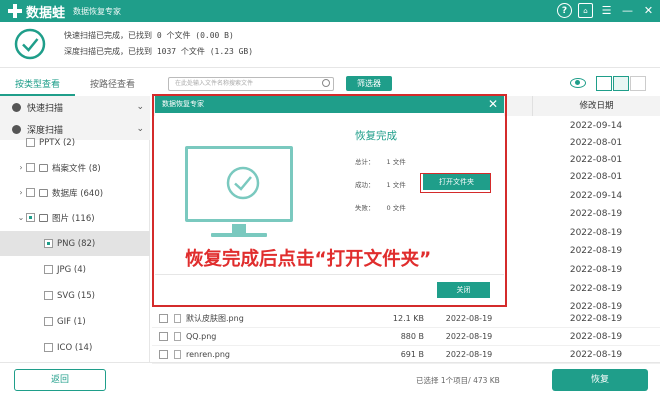  What do you see at coordinates (627, 10) in the screenshot?
I see `minimize-icon: —` at bounding box center [627, 10].